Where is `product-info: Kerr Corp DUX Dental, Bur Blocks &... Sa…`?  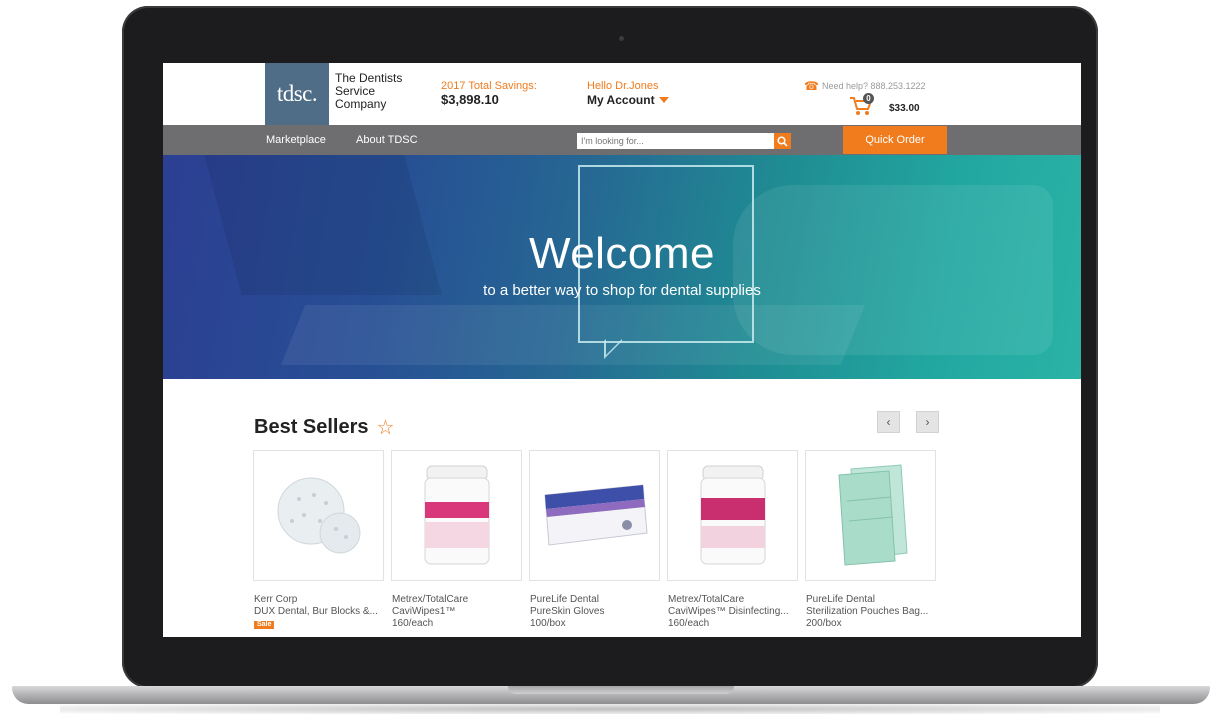 product-info: Kerr Corp DUX Dental, Bur Blocks &... Sa… is located at coordinates (321, 612).